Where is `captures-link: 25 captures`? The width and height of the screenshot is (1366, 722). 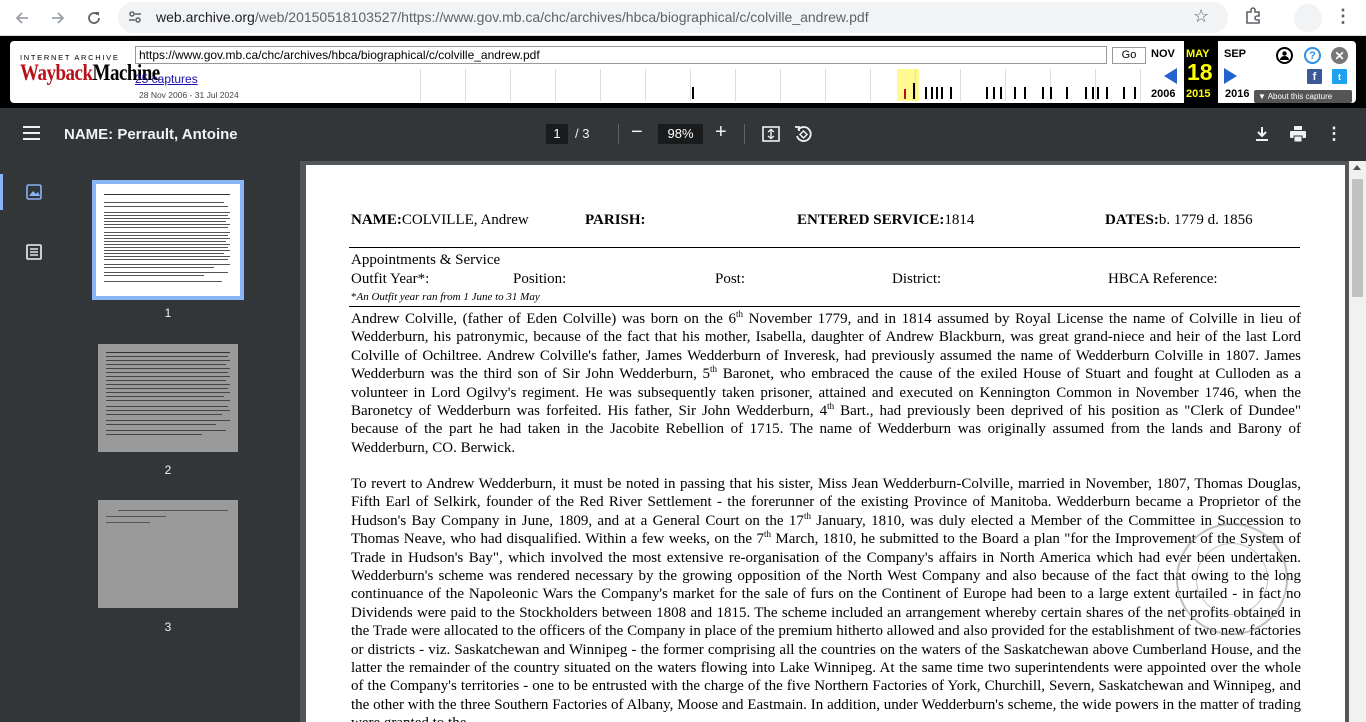 captures-link: 25 captures is located at coordinates (166, 79).